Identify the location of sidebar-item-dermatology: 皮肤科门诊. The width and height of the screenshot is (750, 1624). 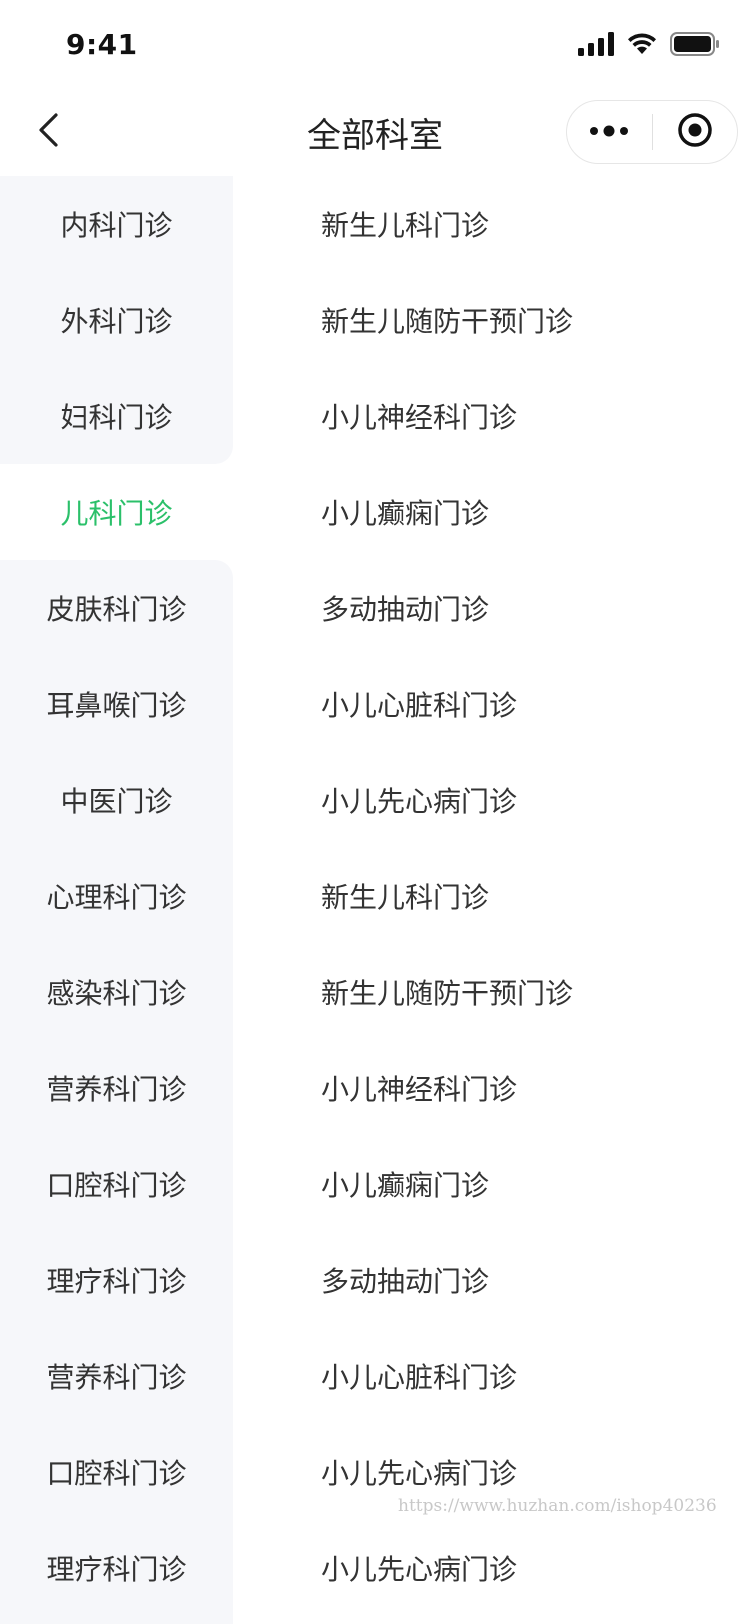
(116, 608).